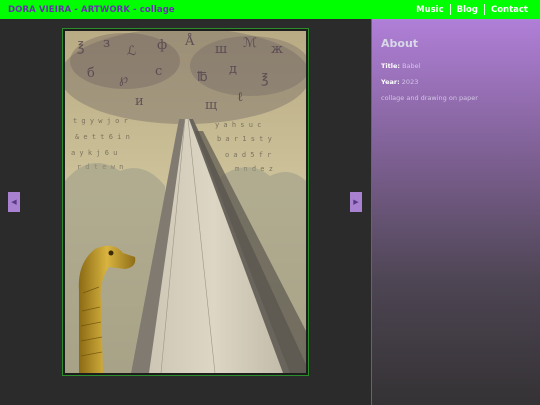 Image resolution: width=540 pixels, height=405 pixels. What do you see at coordinates (430, 10) in the screenshot?
I see `nav-link-music: Music` at bounding box center [430, 10].